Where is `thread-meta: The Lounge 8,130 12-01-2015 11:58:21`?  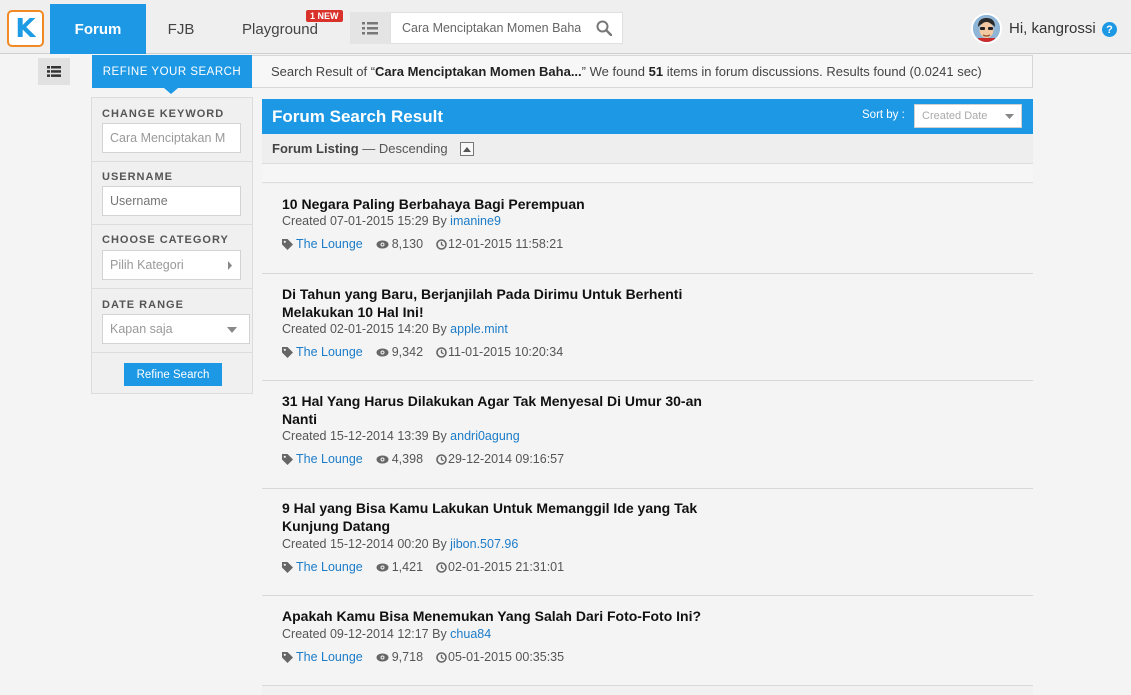 thread-meta: The Lounge 8,130 12-01-2015 11:58:21 is located at coordinates (422, 244).